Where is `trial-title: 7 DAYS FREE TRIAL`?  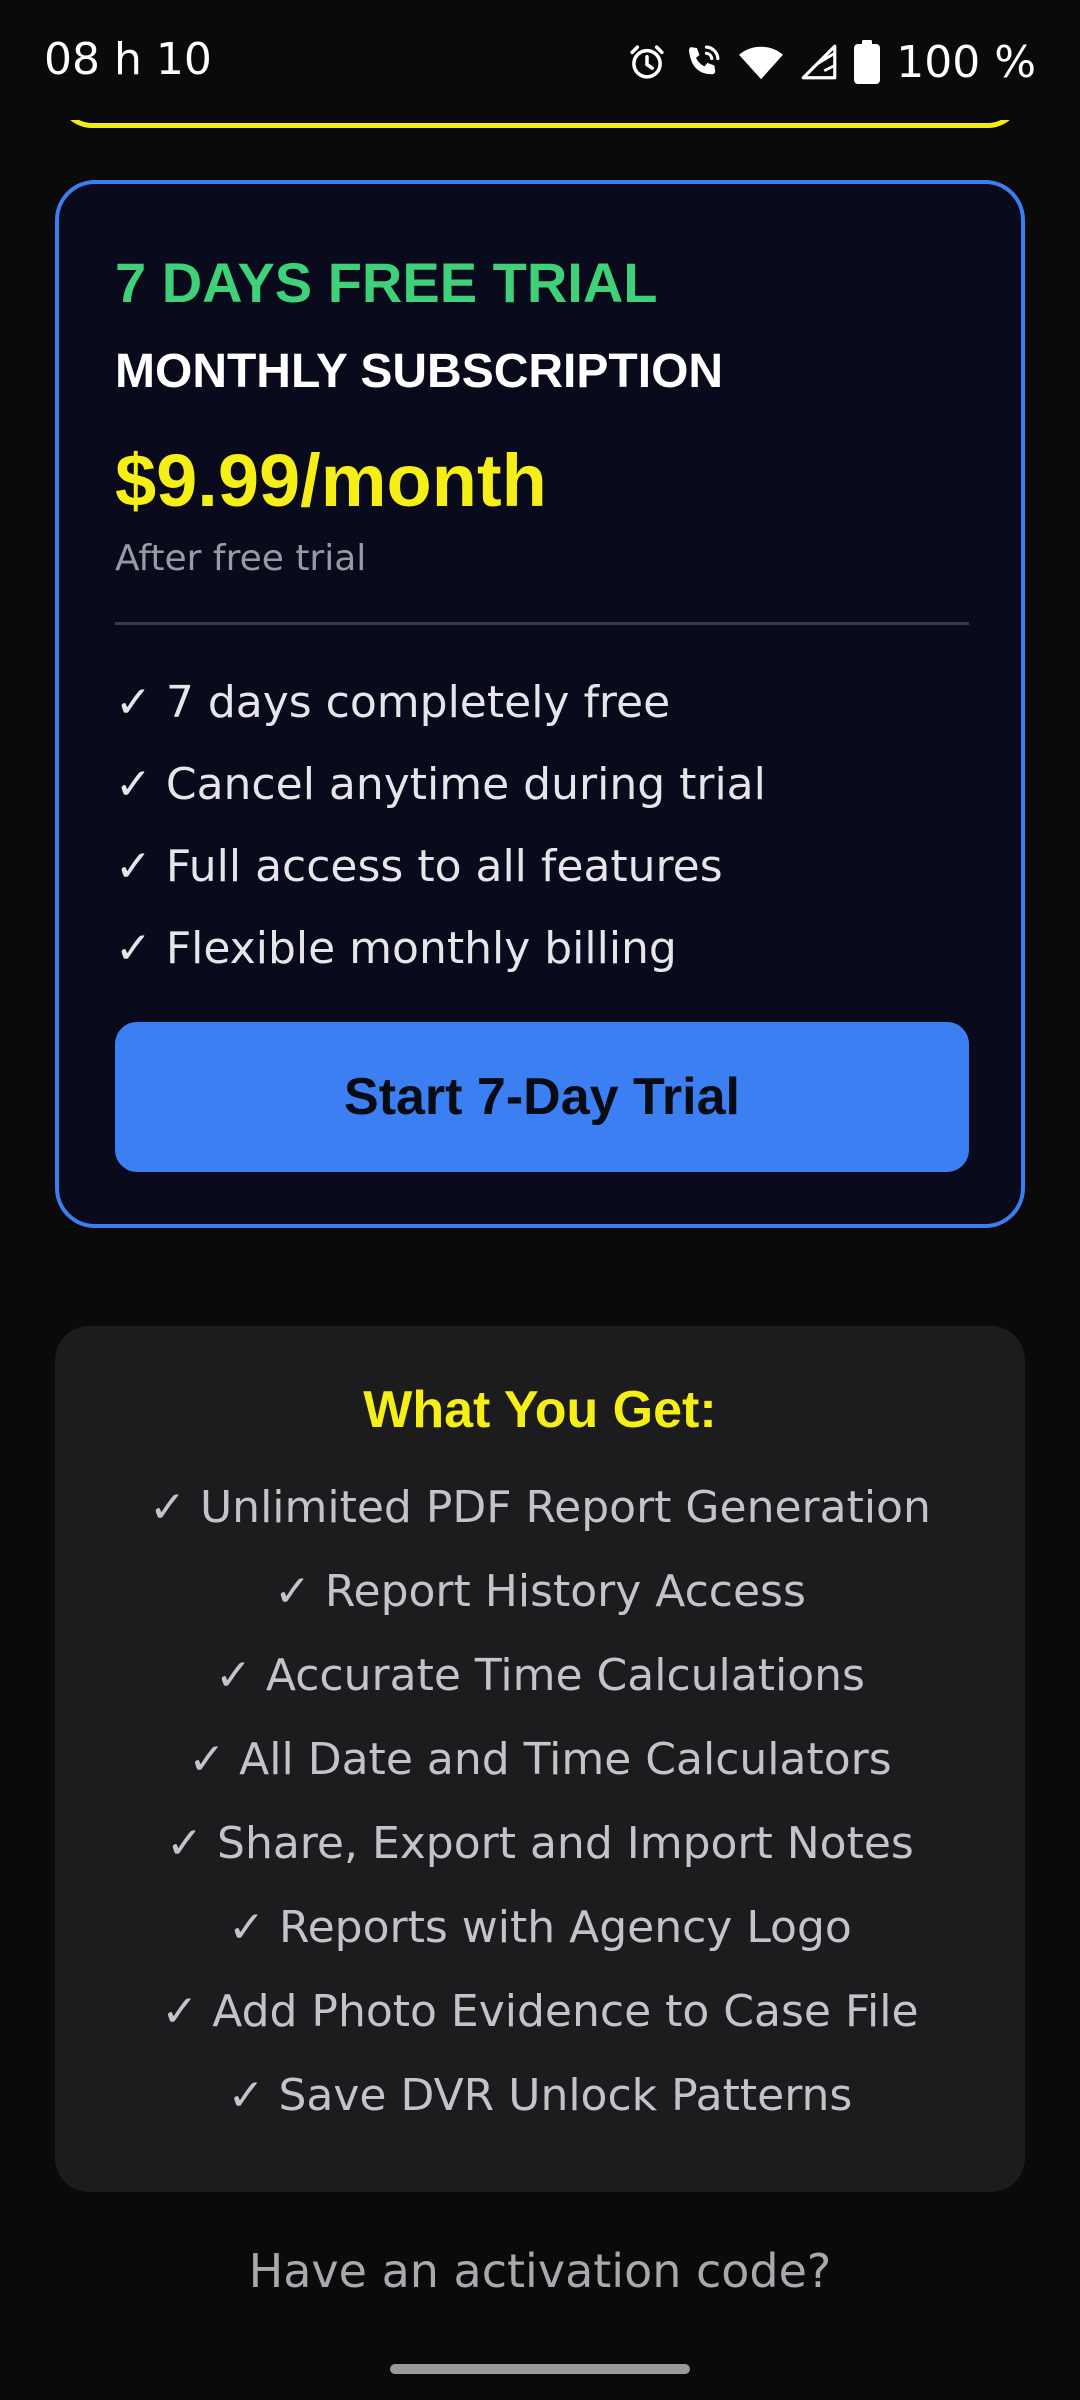
trial-title: 7 DAYS FREE TRIAL is located at coordinates (386, 282).